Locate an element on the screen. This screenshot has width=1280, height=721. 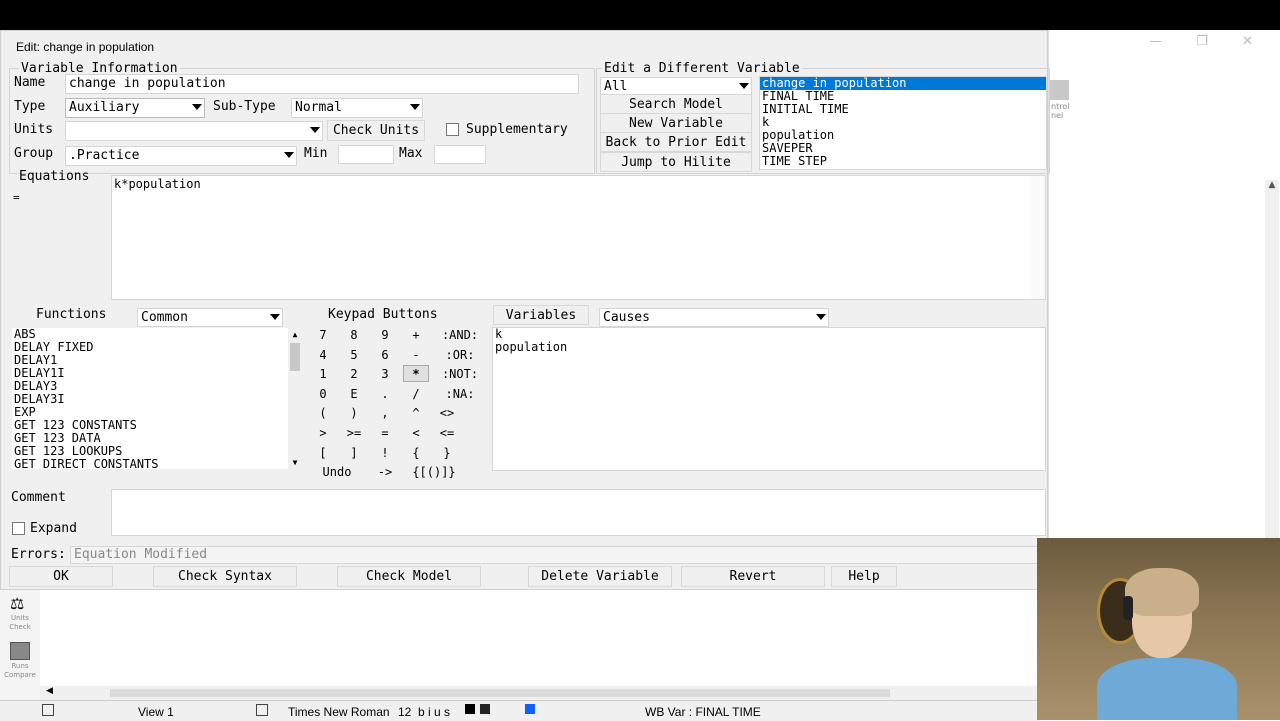
key-plus: + is located at coordinates (416, 334).